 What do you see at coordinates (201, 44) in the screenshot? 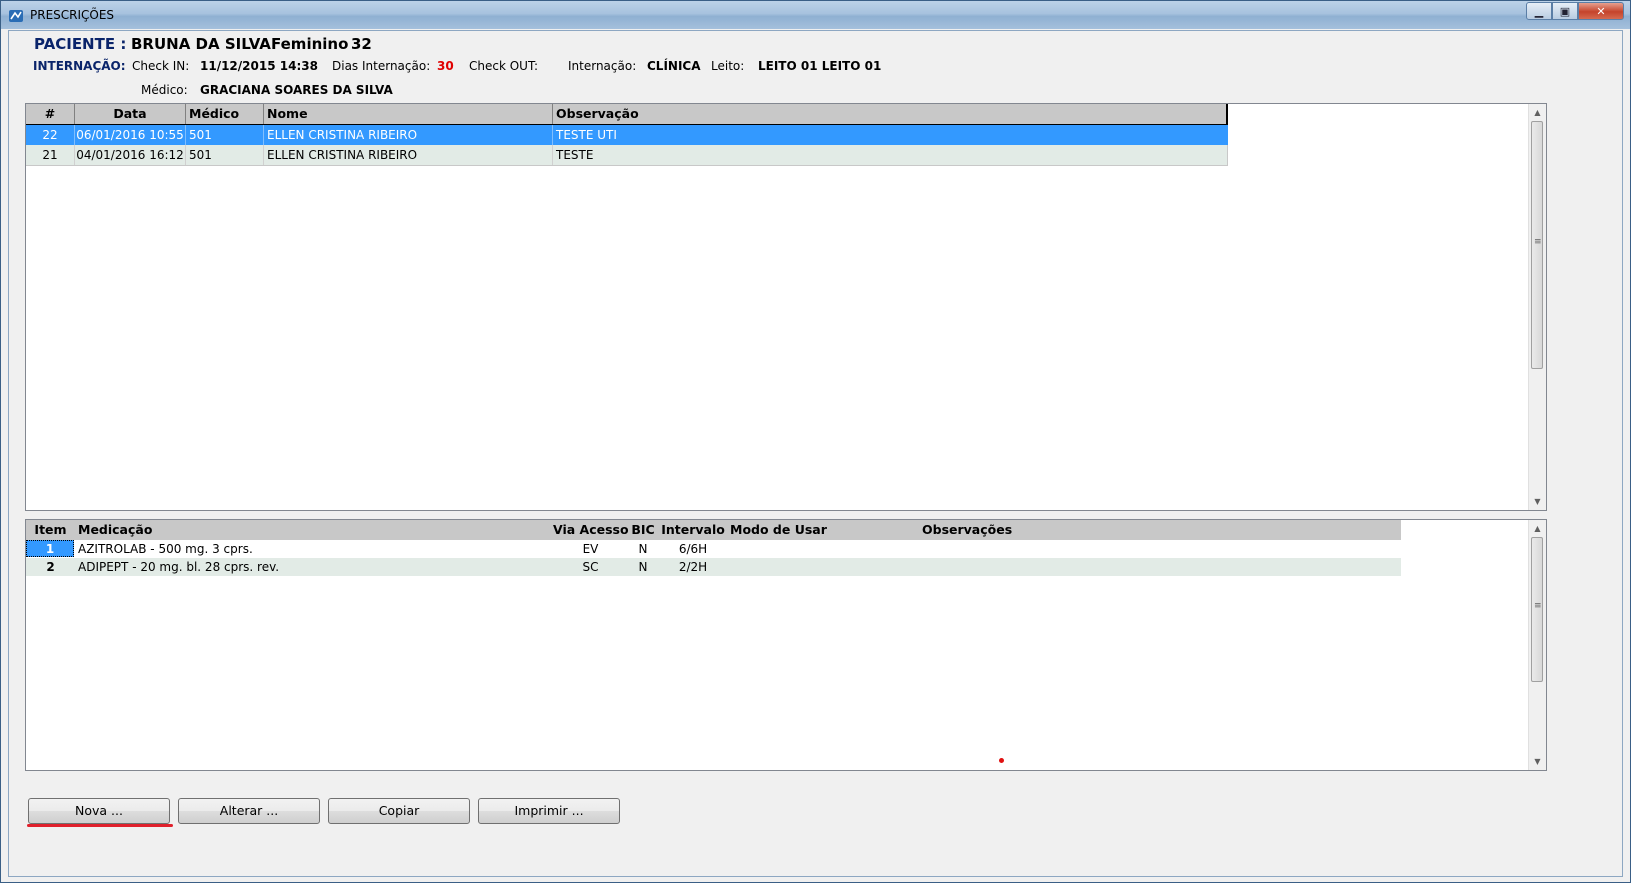
I see `patient-name: BRUNA DA SILVA` at bounding box center [201, 44].